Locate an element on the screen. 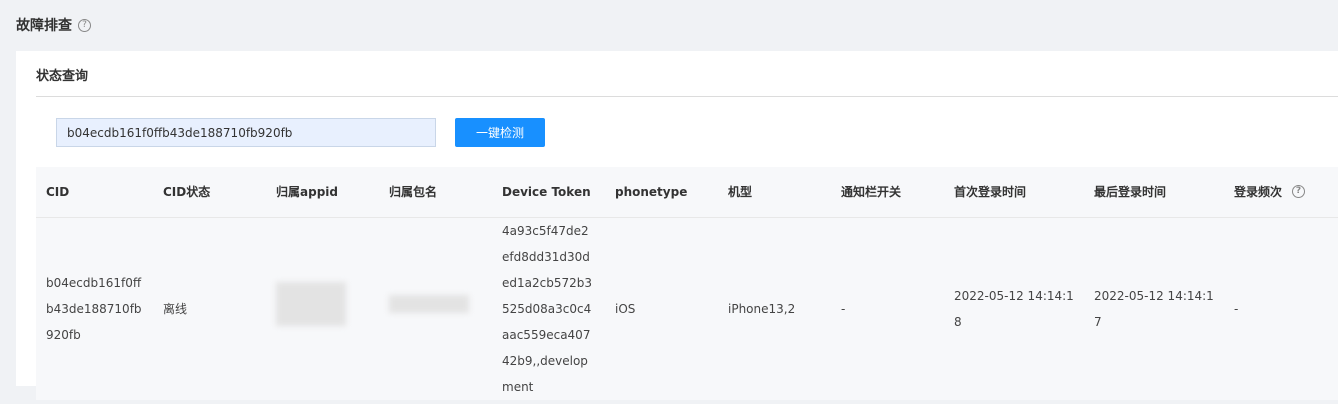 Image resolution: width=1338 pixels, height=404 pixels. column-header-package: 归属包名 is located at coordinates (435, 192).